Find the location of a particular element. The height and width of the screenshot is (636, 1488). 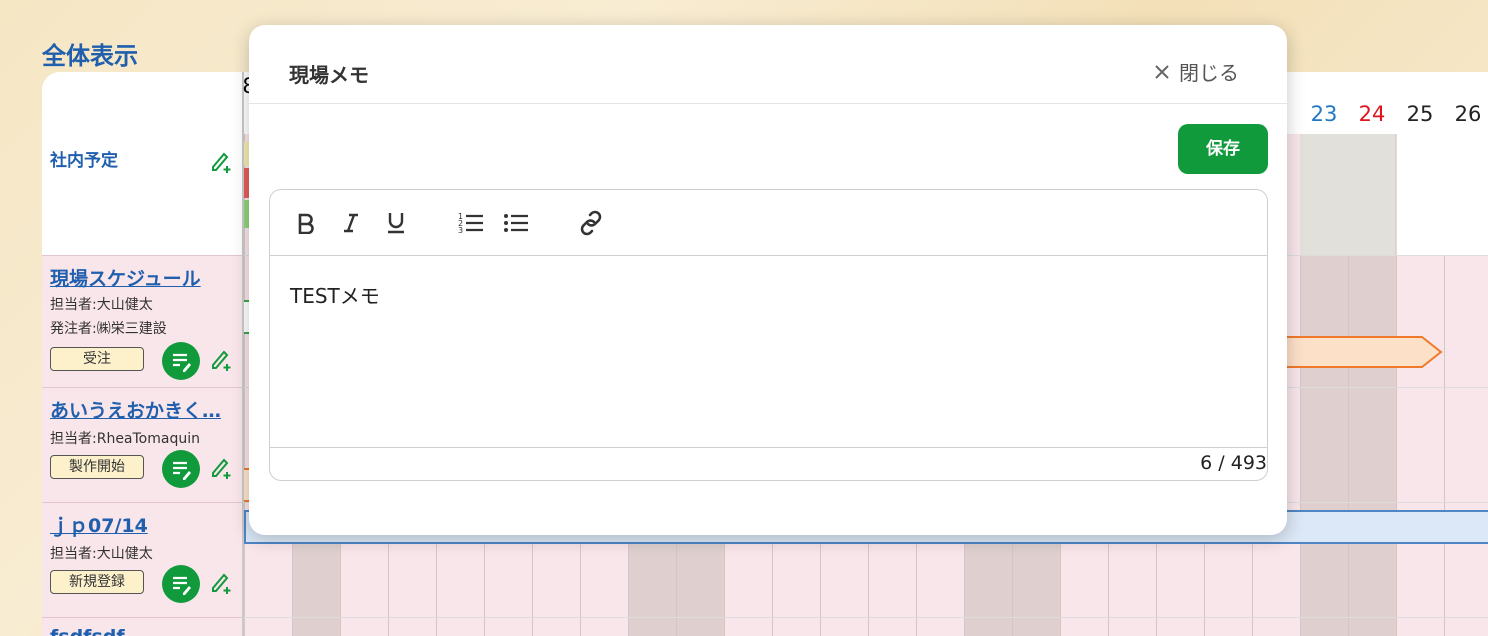

list-item: 現場スケジュール 担当者:大山健太 発注者:㈱栄三建設 受注 is located at coordinates (142, 322).